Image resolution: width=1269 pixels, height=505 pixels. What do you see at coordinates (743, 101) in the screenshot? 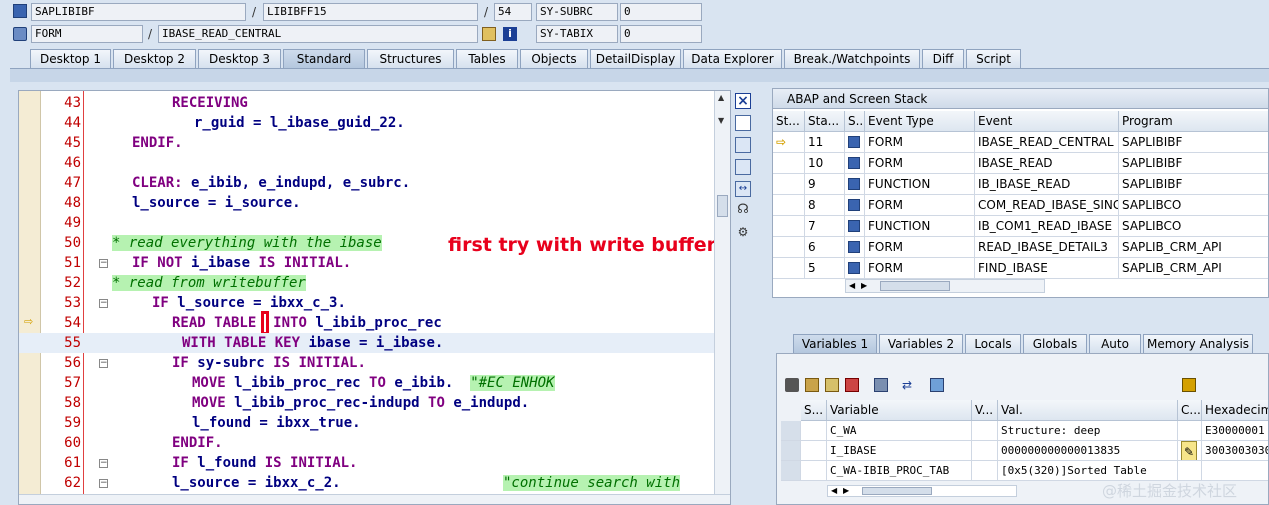
I see `close-icon: ×` at bounding box center [743, 101].